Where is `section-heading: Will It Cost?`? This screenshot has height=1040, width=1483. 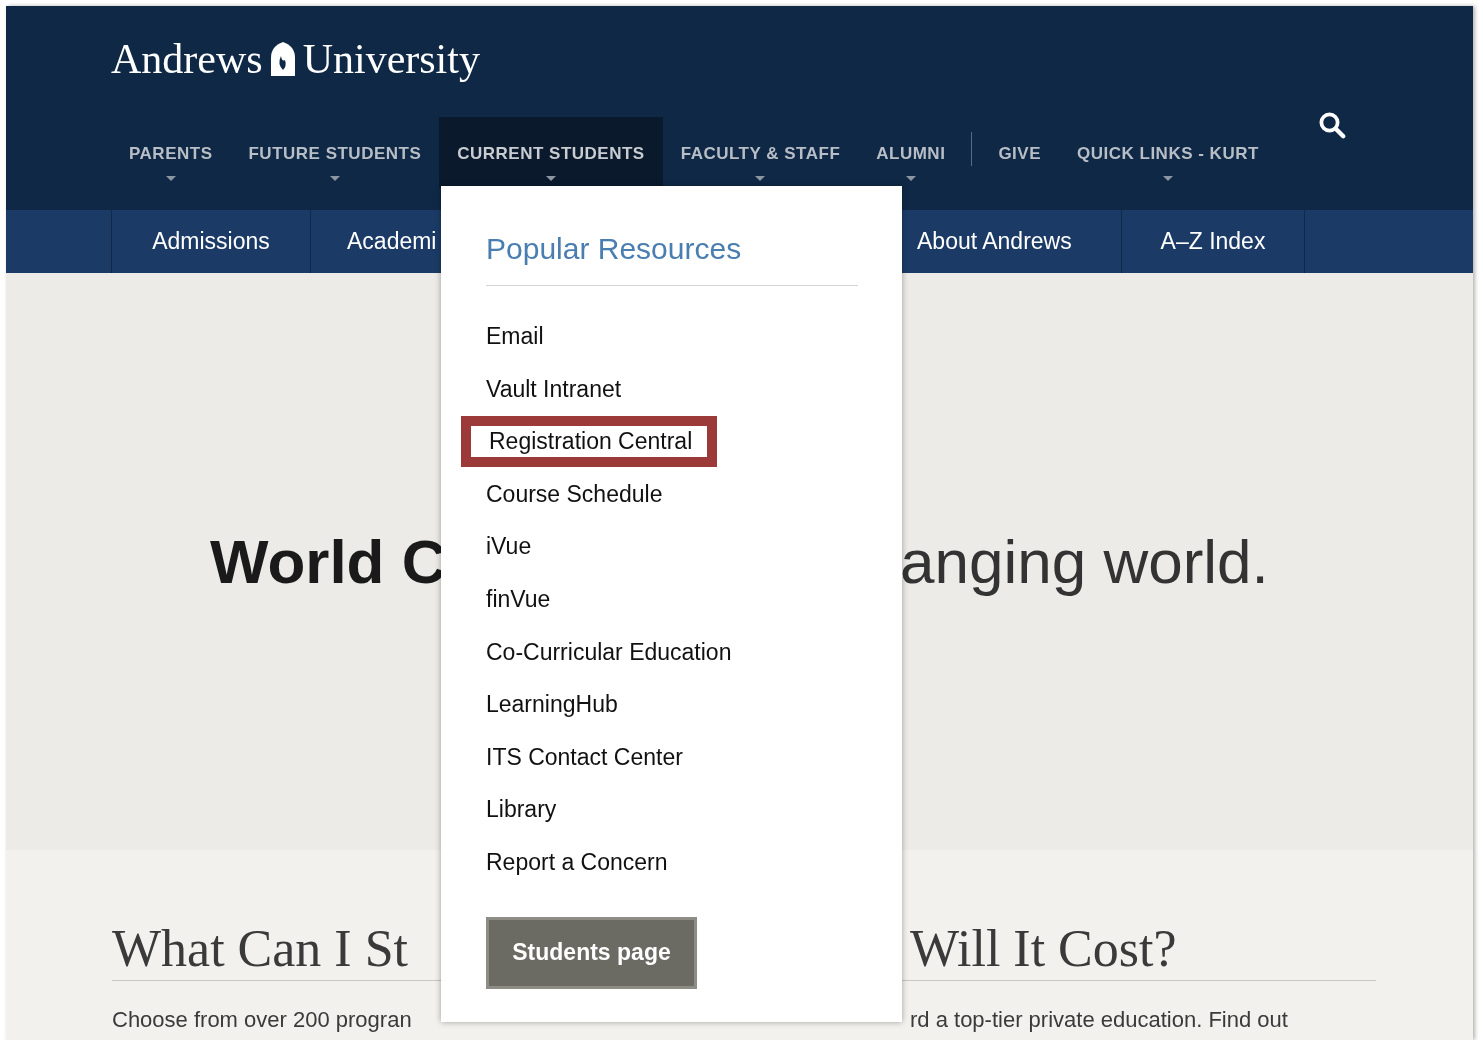 section-heading: Will It Cost? is located at coordinates (1143, 950).